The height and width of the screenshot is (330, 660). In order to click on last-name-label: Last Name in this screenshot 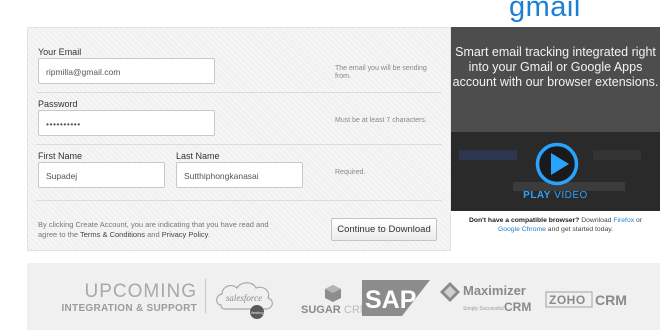, I will do `click(198, 156)`.